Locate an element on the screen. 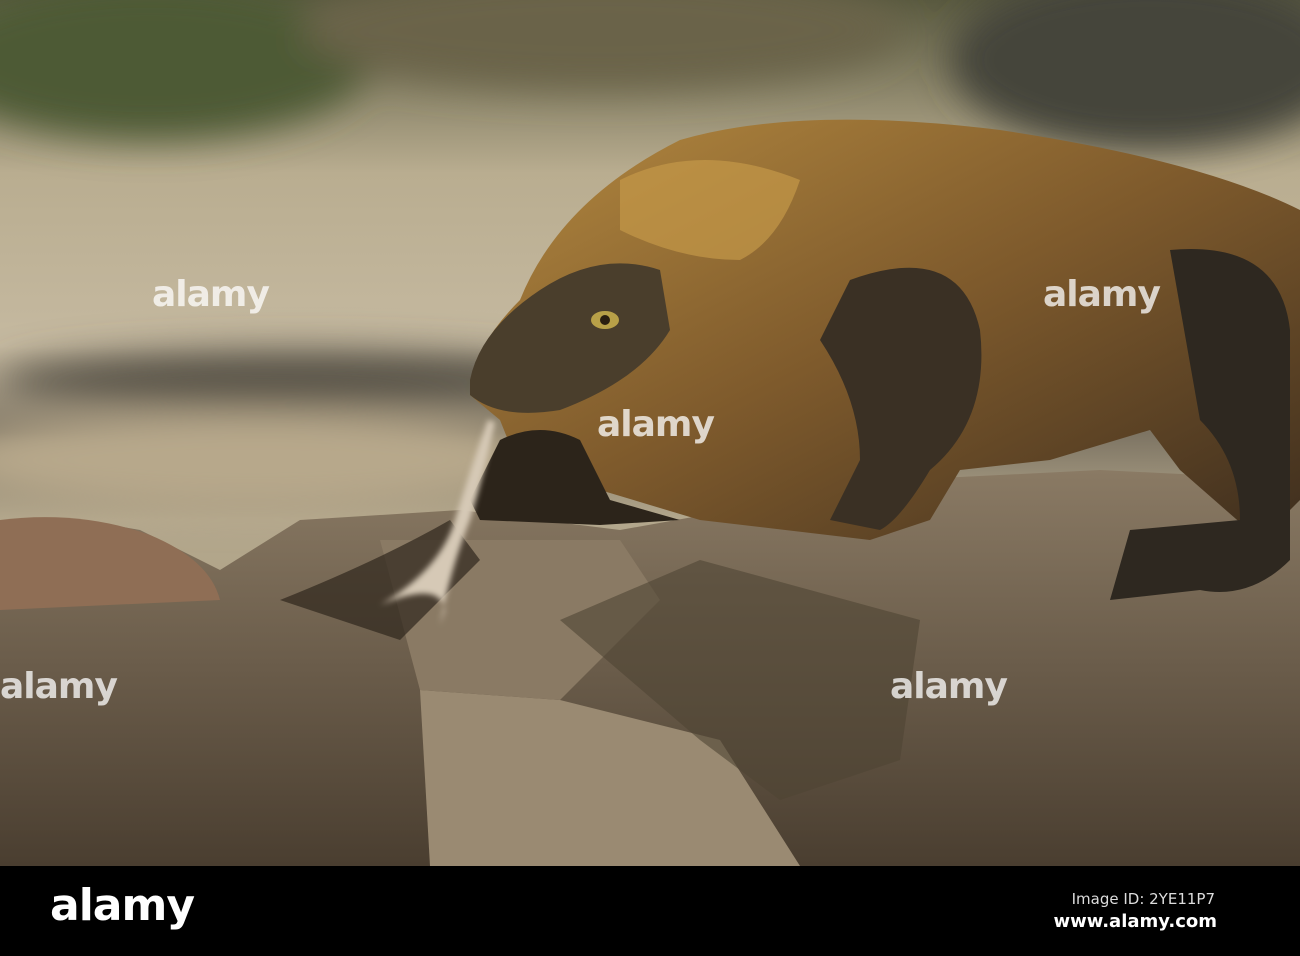  site-url: www.alamy.com is located at coordinates (1135, 921).